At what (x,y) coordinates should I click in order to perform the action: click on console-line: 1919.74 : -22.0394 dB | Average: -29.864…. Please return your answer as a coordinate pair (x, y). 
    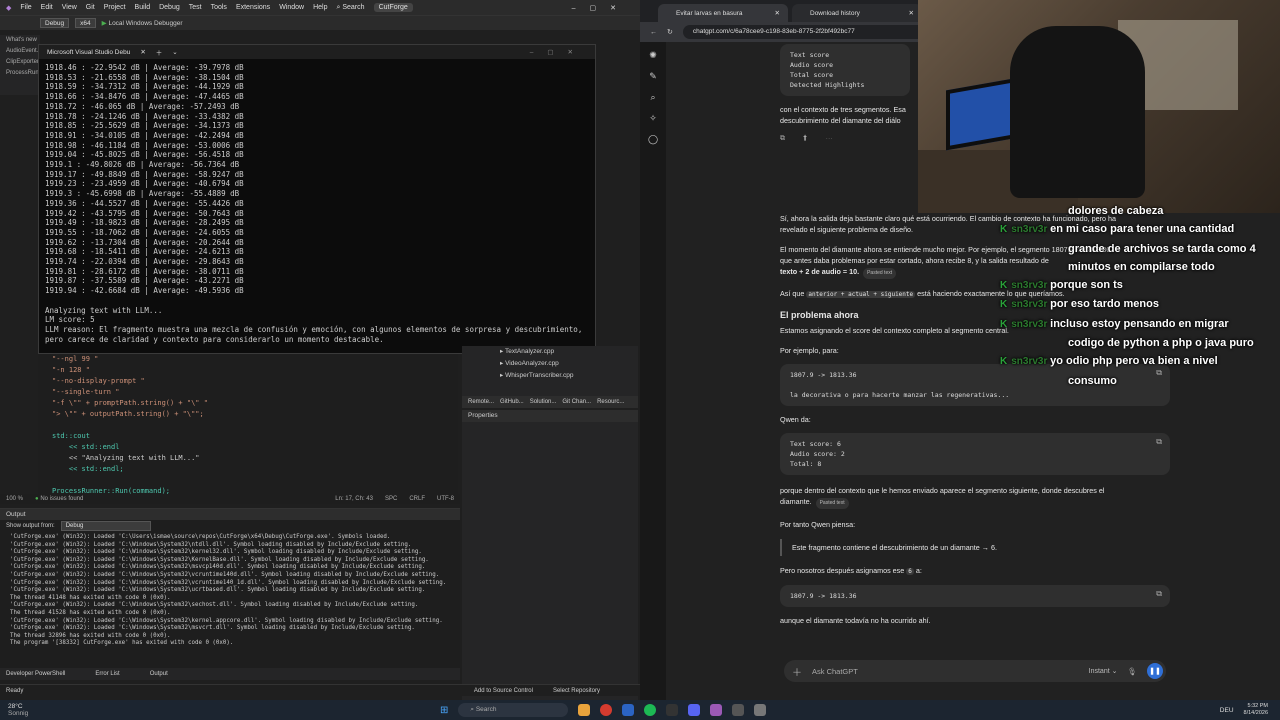
    Looking at the image, I should click on (144, 262).